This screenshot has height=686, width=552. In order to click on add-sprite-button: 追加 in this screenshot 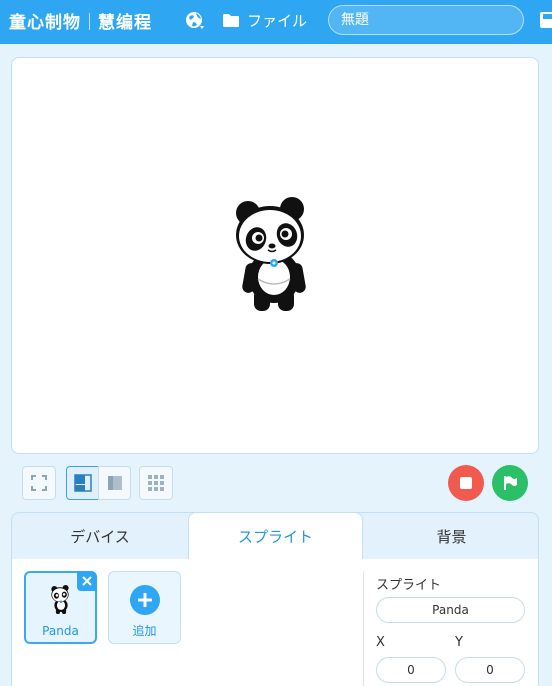, I will do `click(144, 607)`.